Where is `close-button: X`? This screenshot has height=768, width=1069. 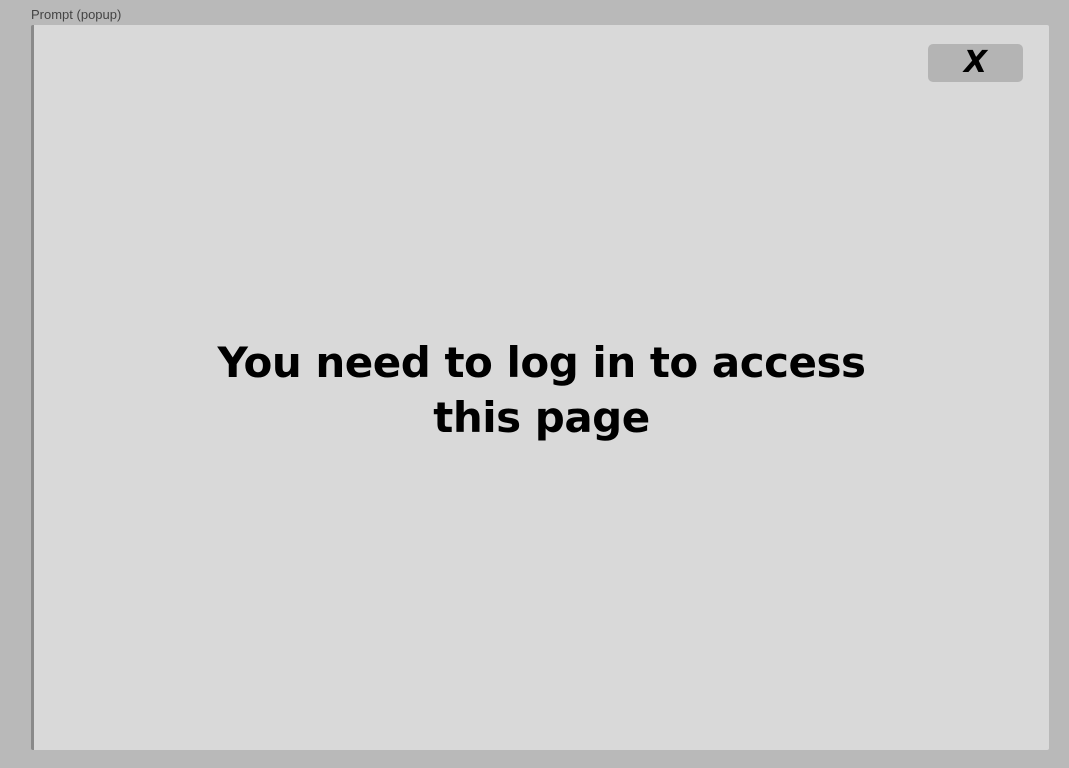
close-button: X is located at coordinates (975, 63).